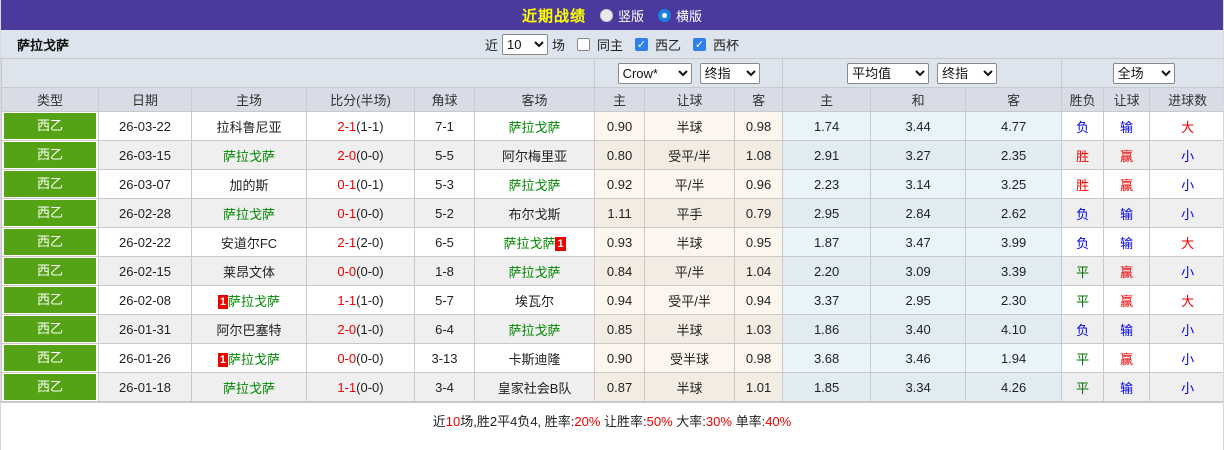 The image size is (1224, 450). Describe the element at coordinates (668, 44) in the screenshot. I see `league-filter-label: 西乙` at that location.